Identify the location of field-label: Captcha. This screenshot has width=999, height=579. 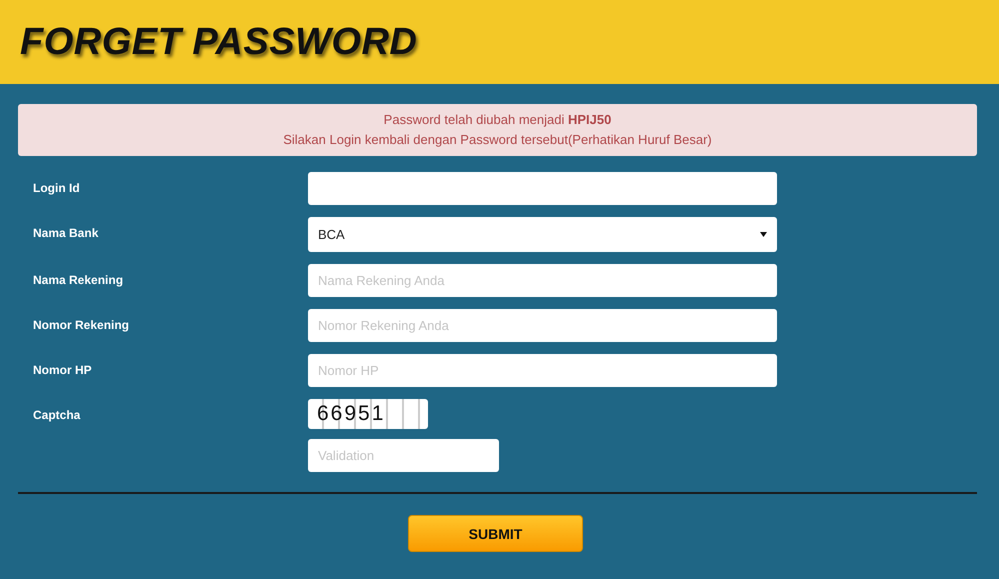
(57, 415).